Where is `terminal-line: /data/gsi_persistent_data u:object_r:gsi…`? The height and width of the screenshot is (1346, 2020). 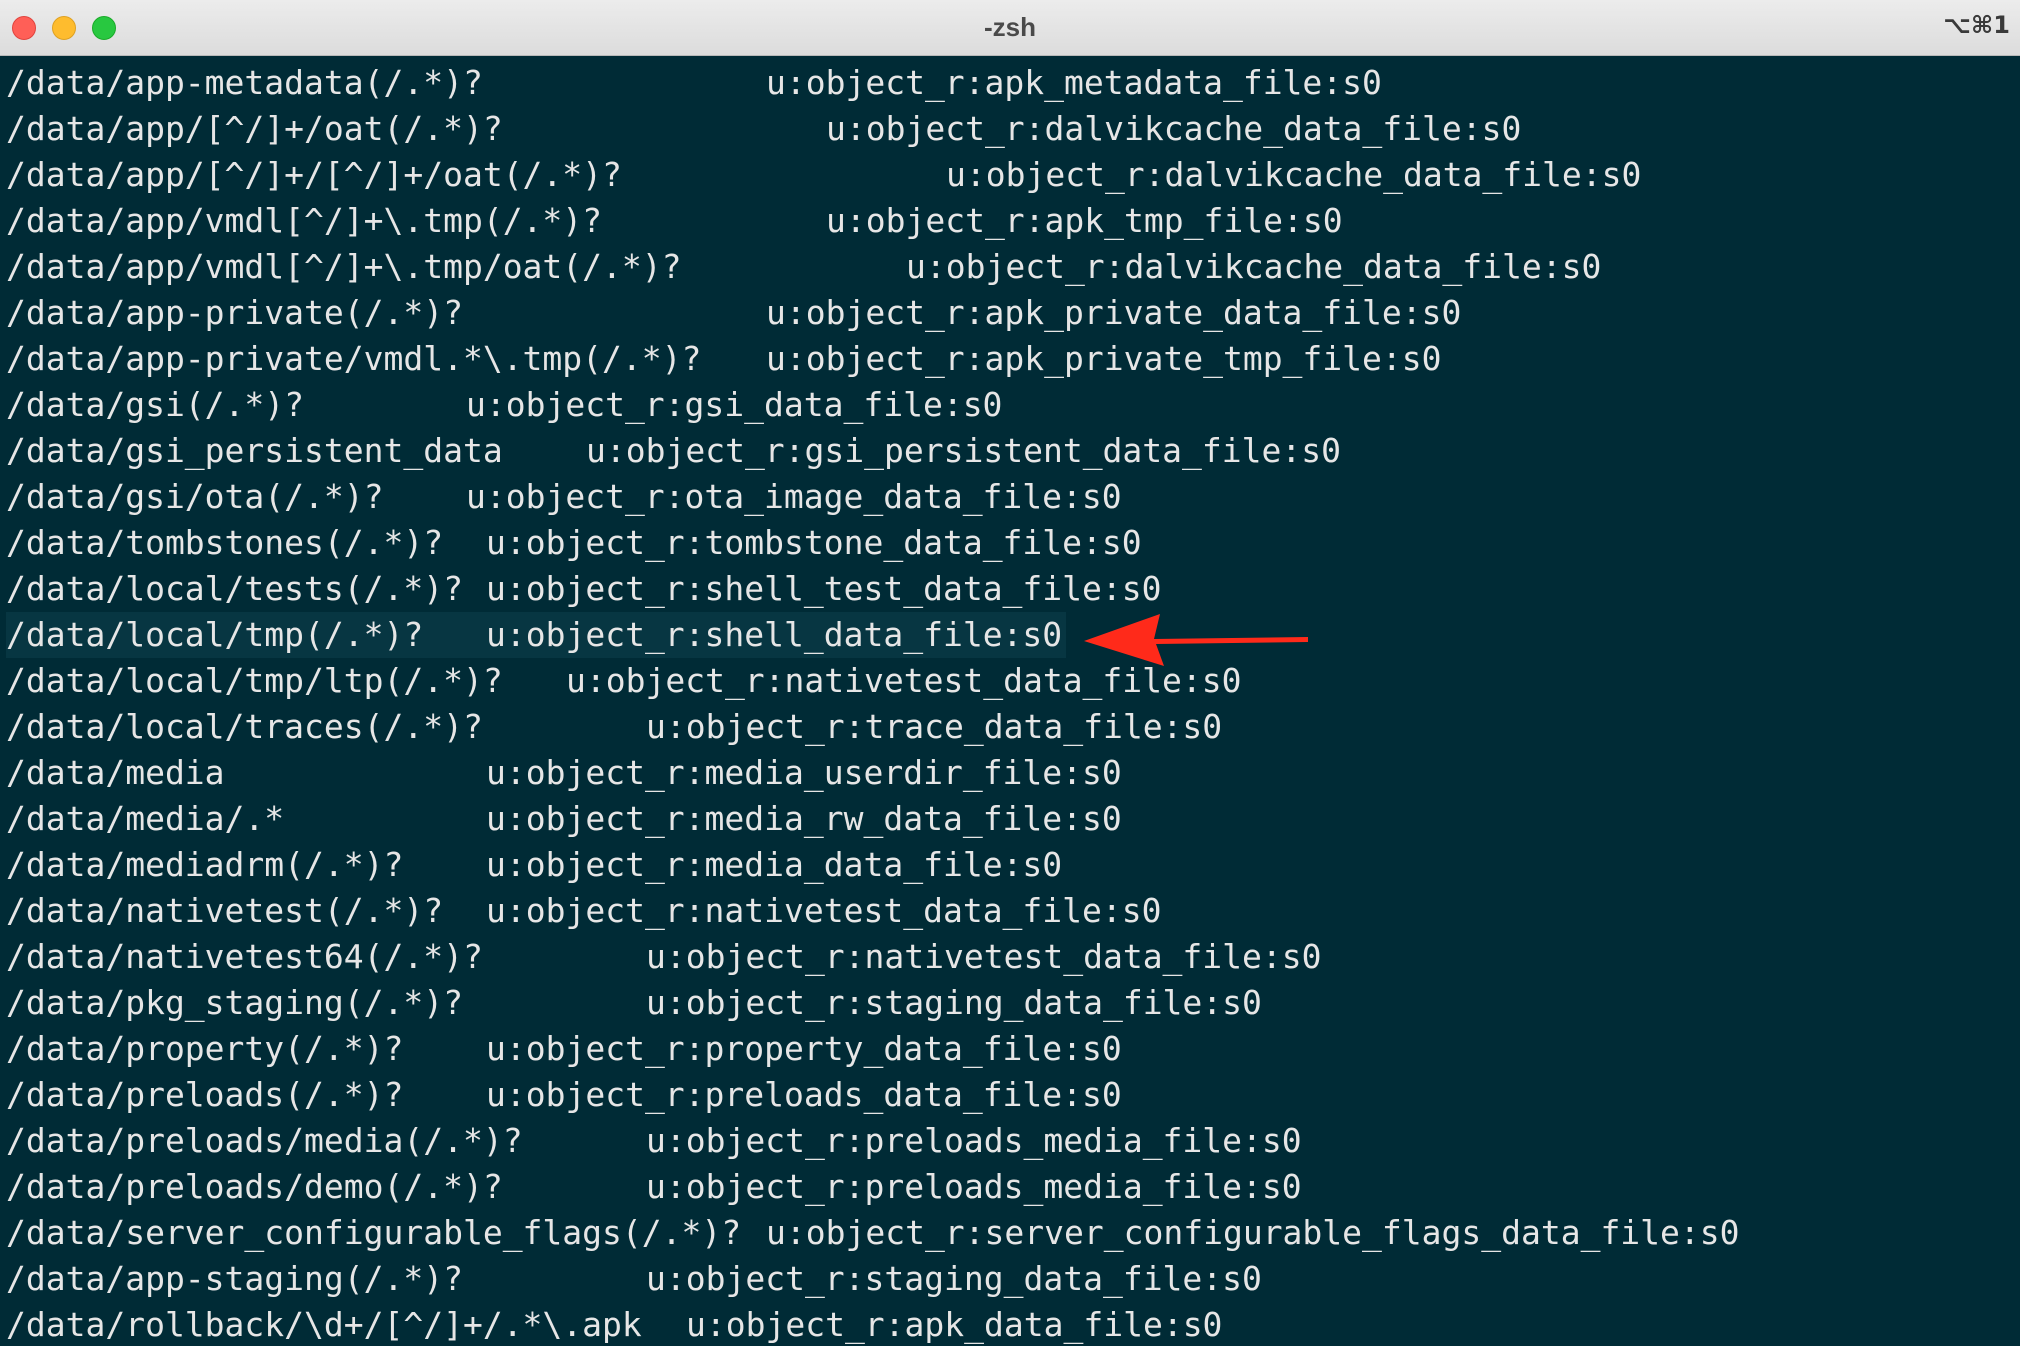
terminal-line: /data/gsi_persistent_data u:object_r:gsi… is located at coordinates (1010, 451).